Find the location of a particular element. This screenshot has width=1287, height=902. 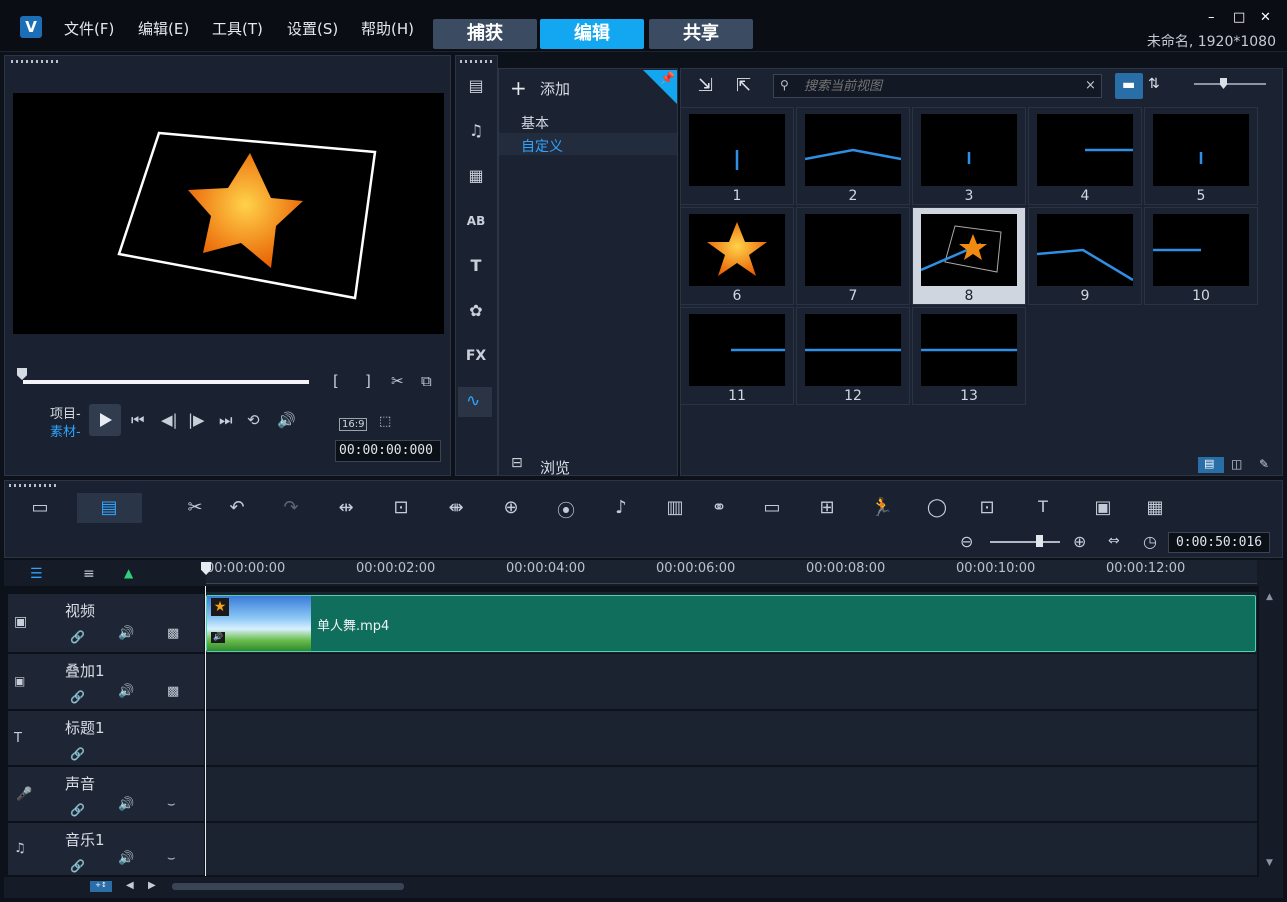

home-icon: ⏮ is located at coordinates (138, 420).